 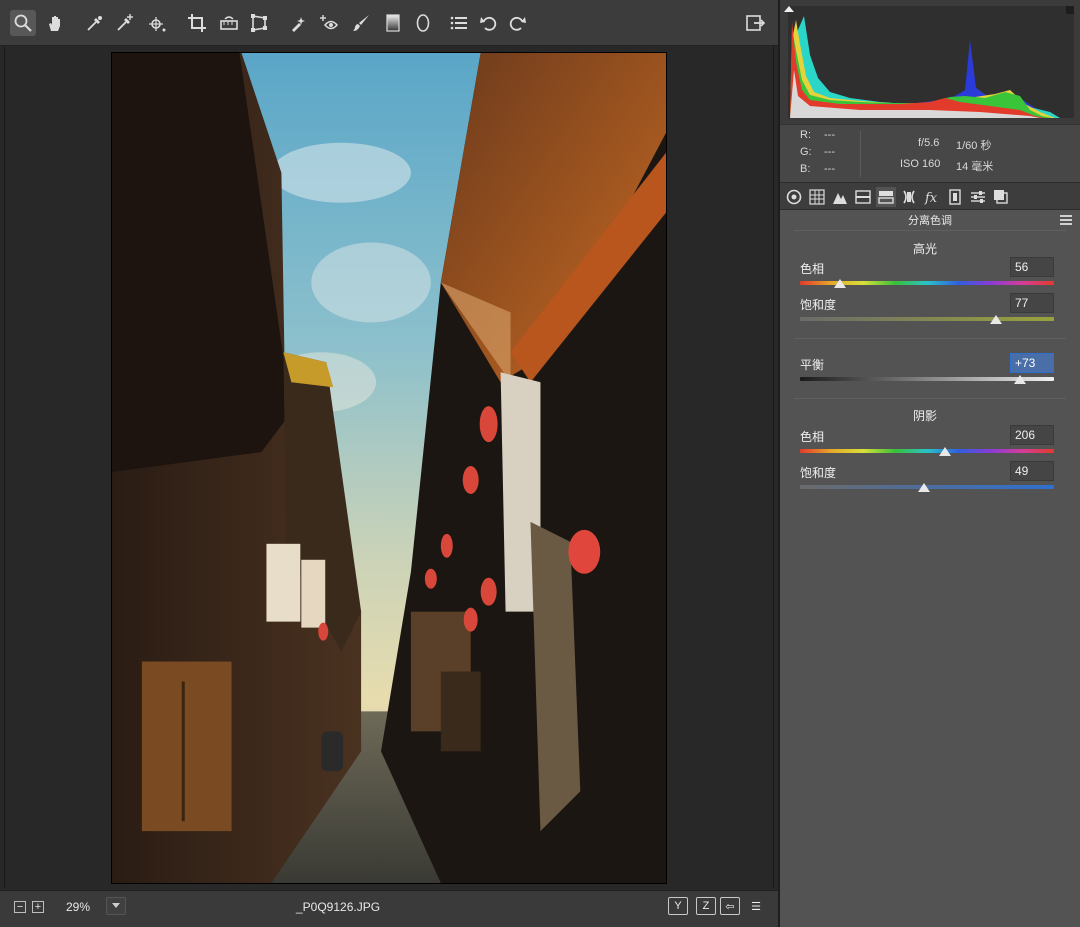 I want to click on zoom-tool-icon, so click(x=23, y=23).